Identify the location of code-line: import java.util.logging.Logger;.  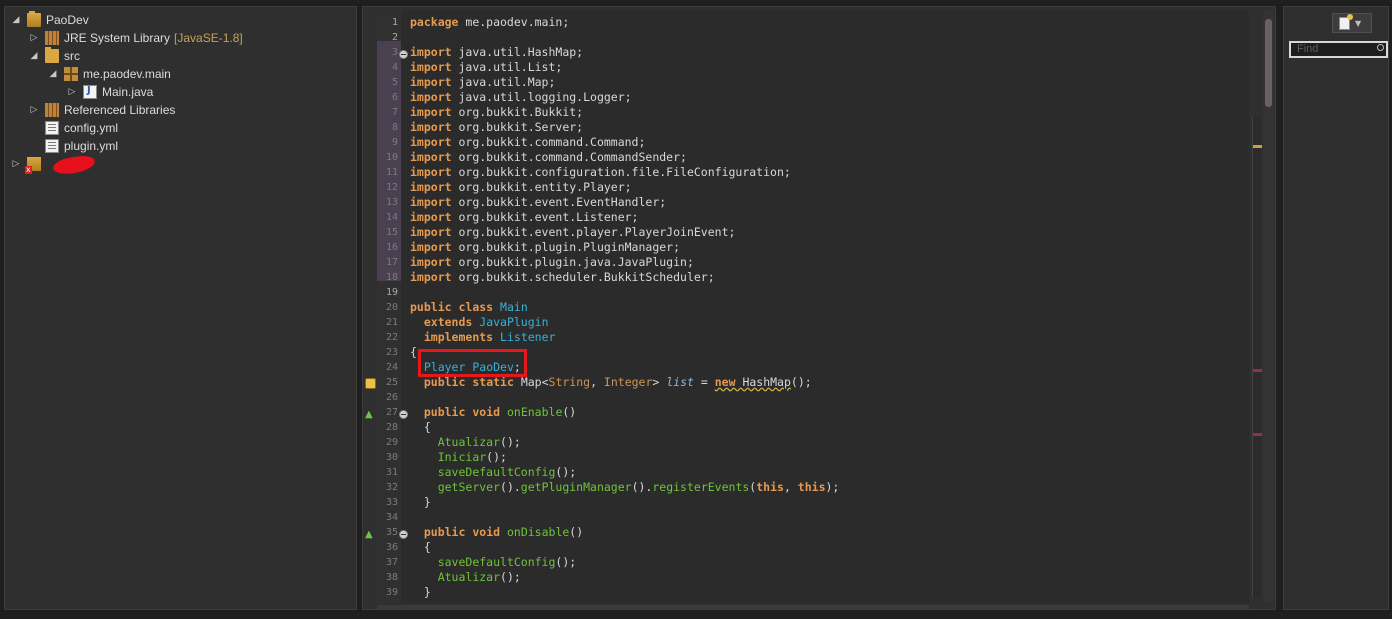
(521, 97).